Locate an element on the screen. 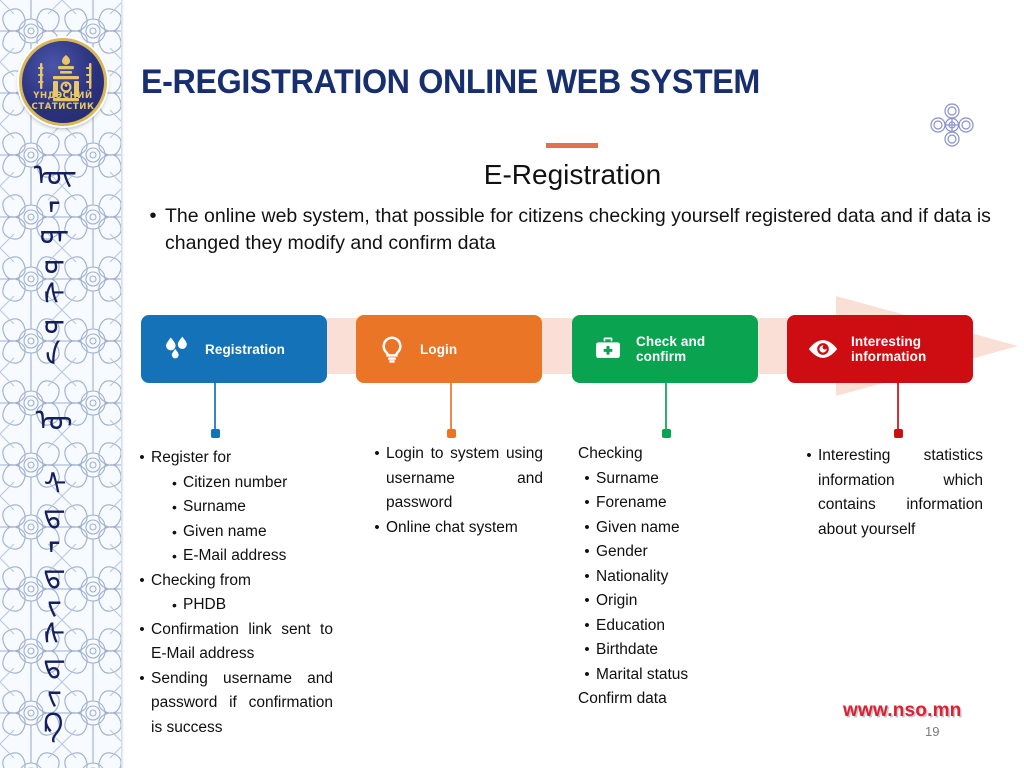 Image resolution: width=1024 pixels, height=768 pixels. medical-briefcase-icon is located at coordinates (608, 349).